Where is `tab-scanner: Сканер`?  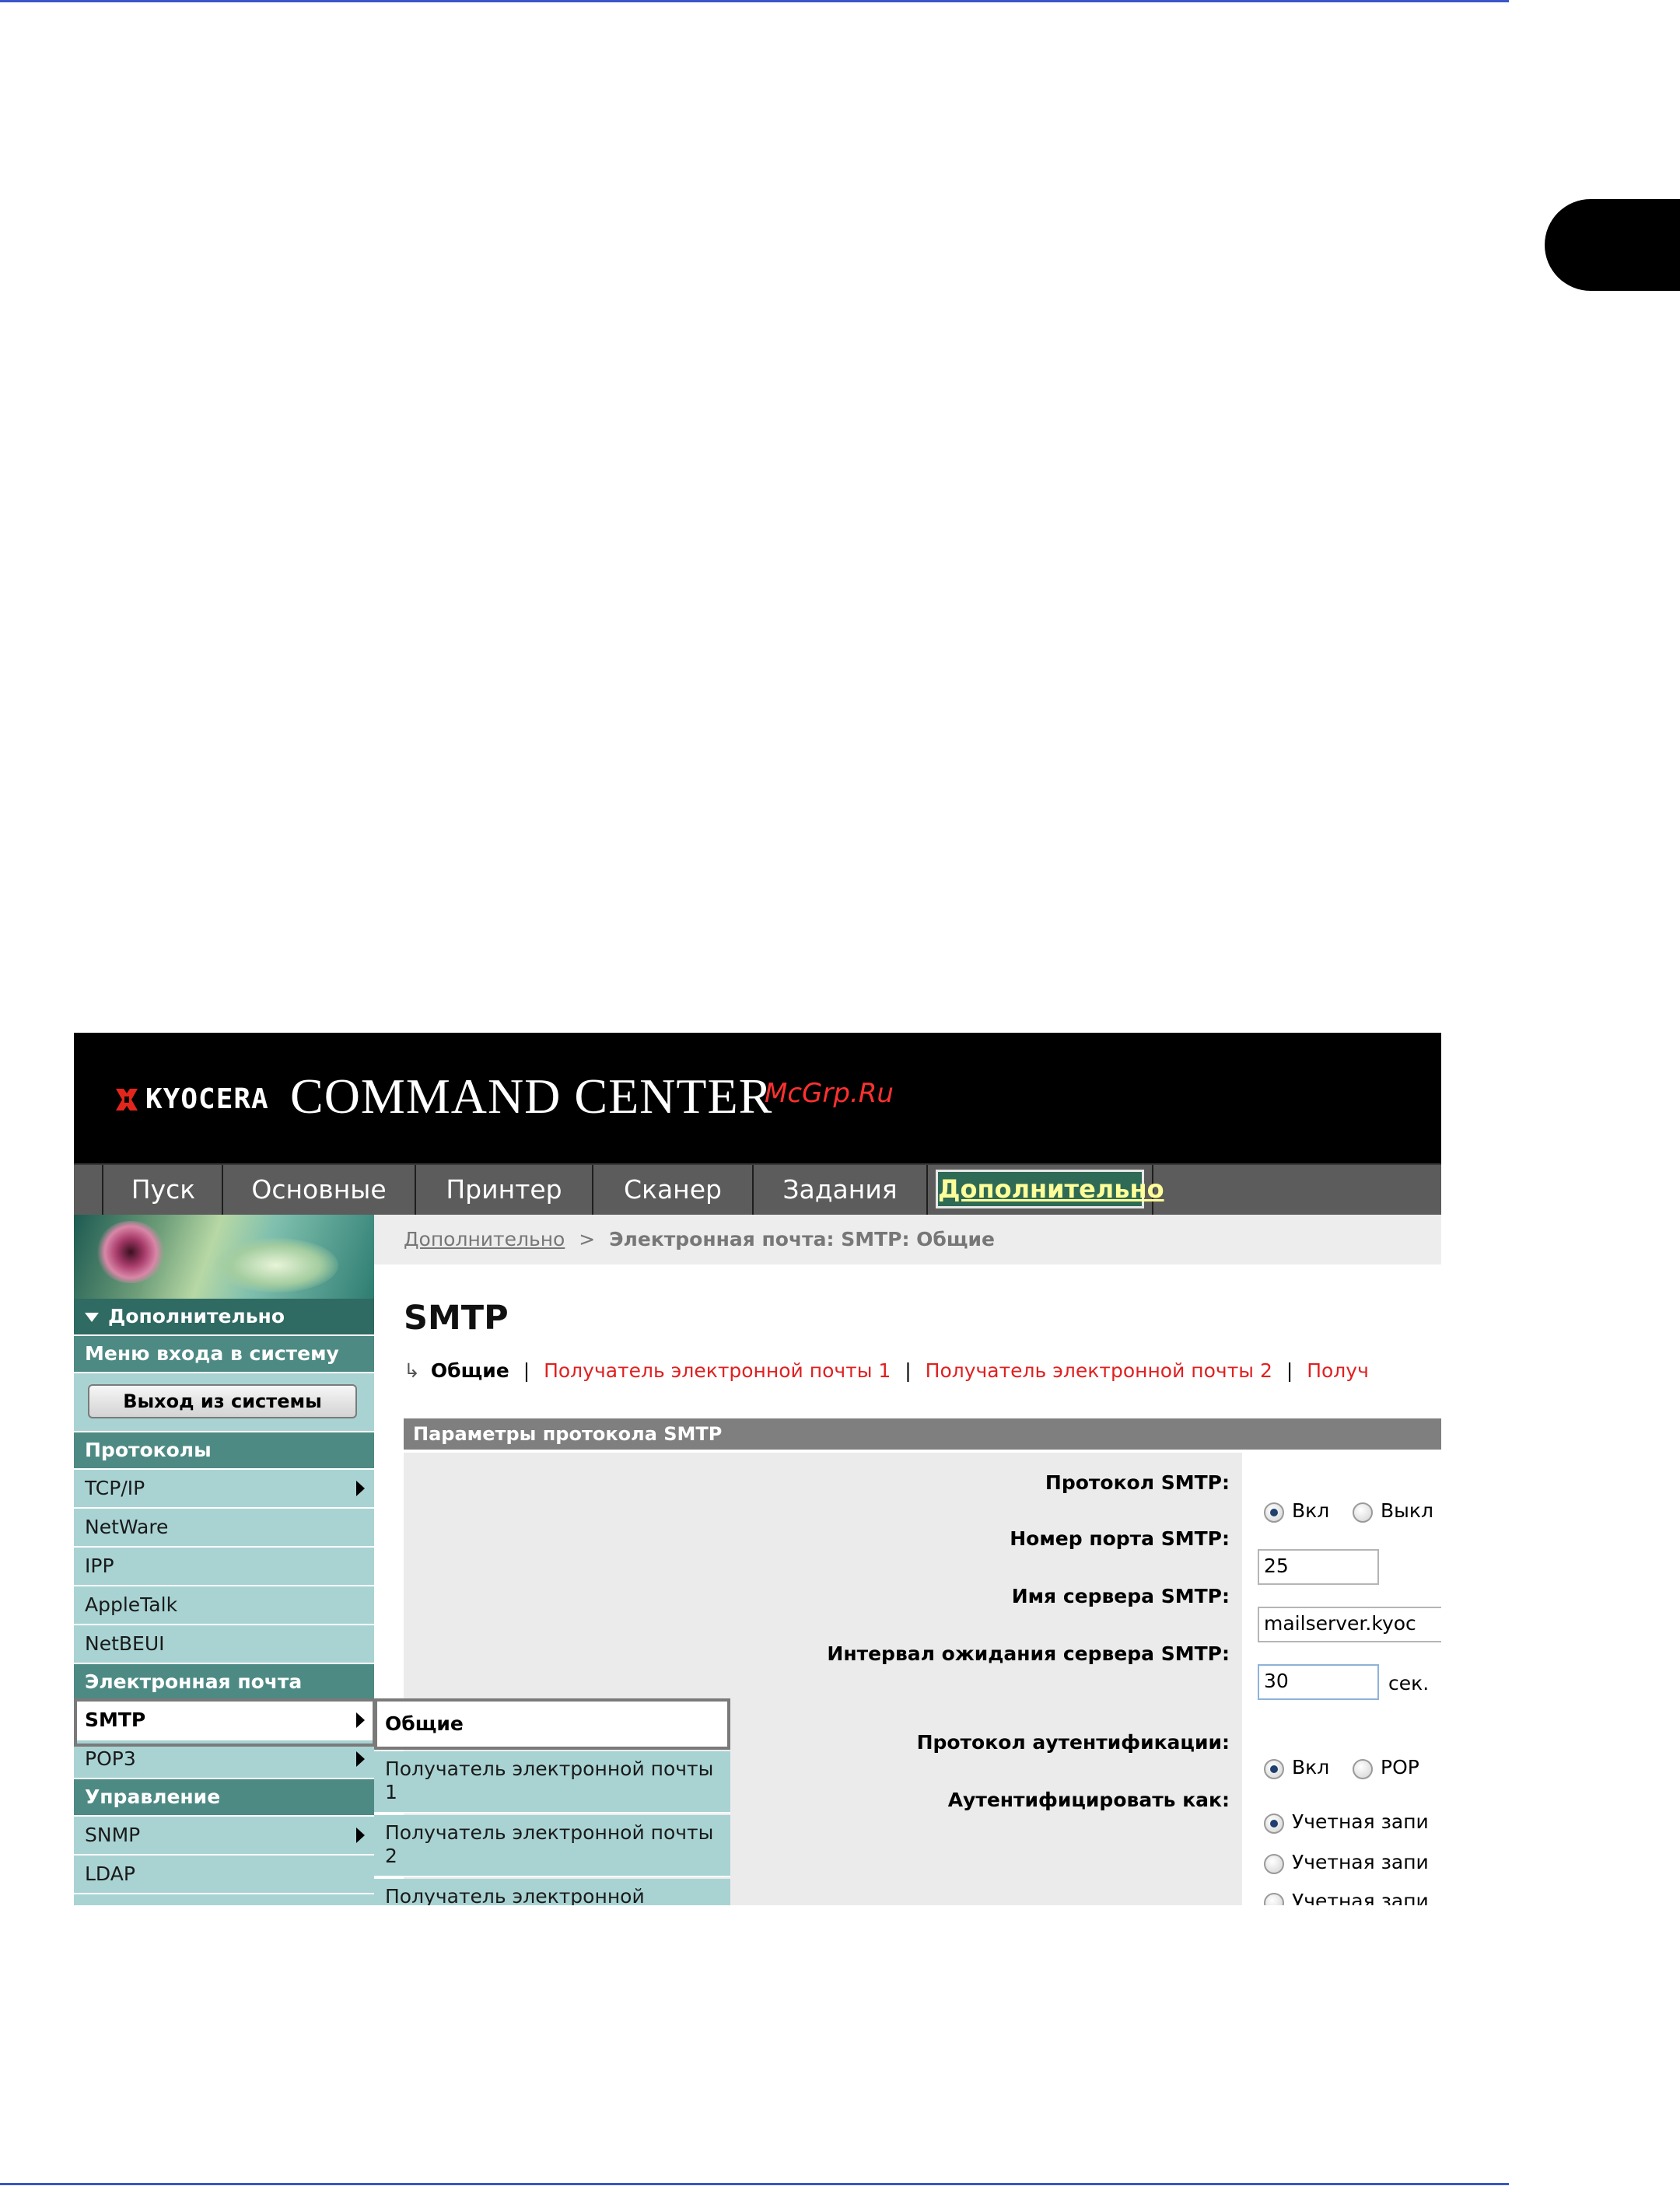 tab-scanner: Сканер is located at coordinates (673, 1190).